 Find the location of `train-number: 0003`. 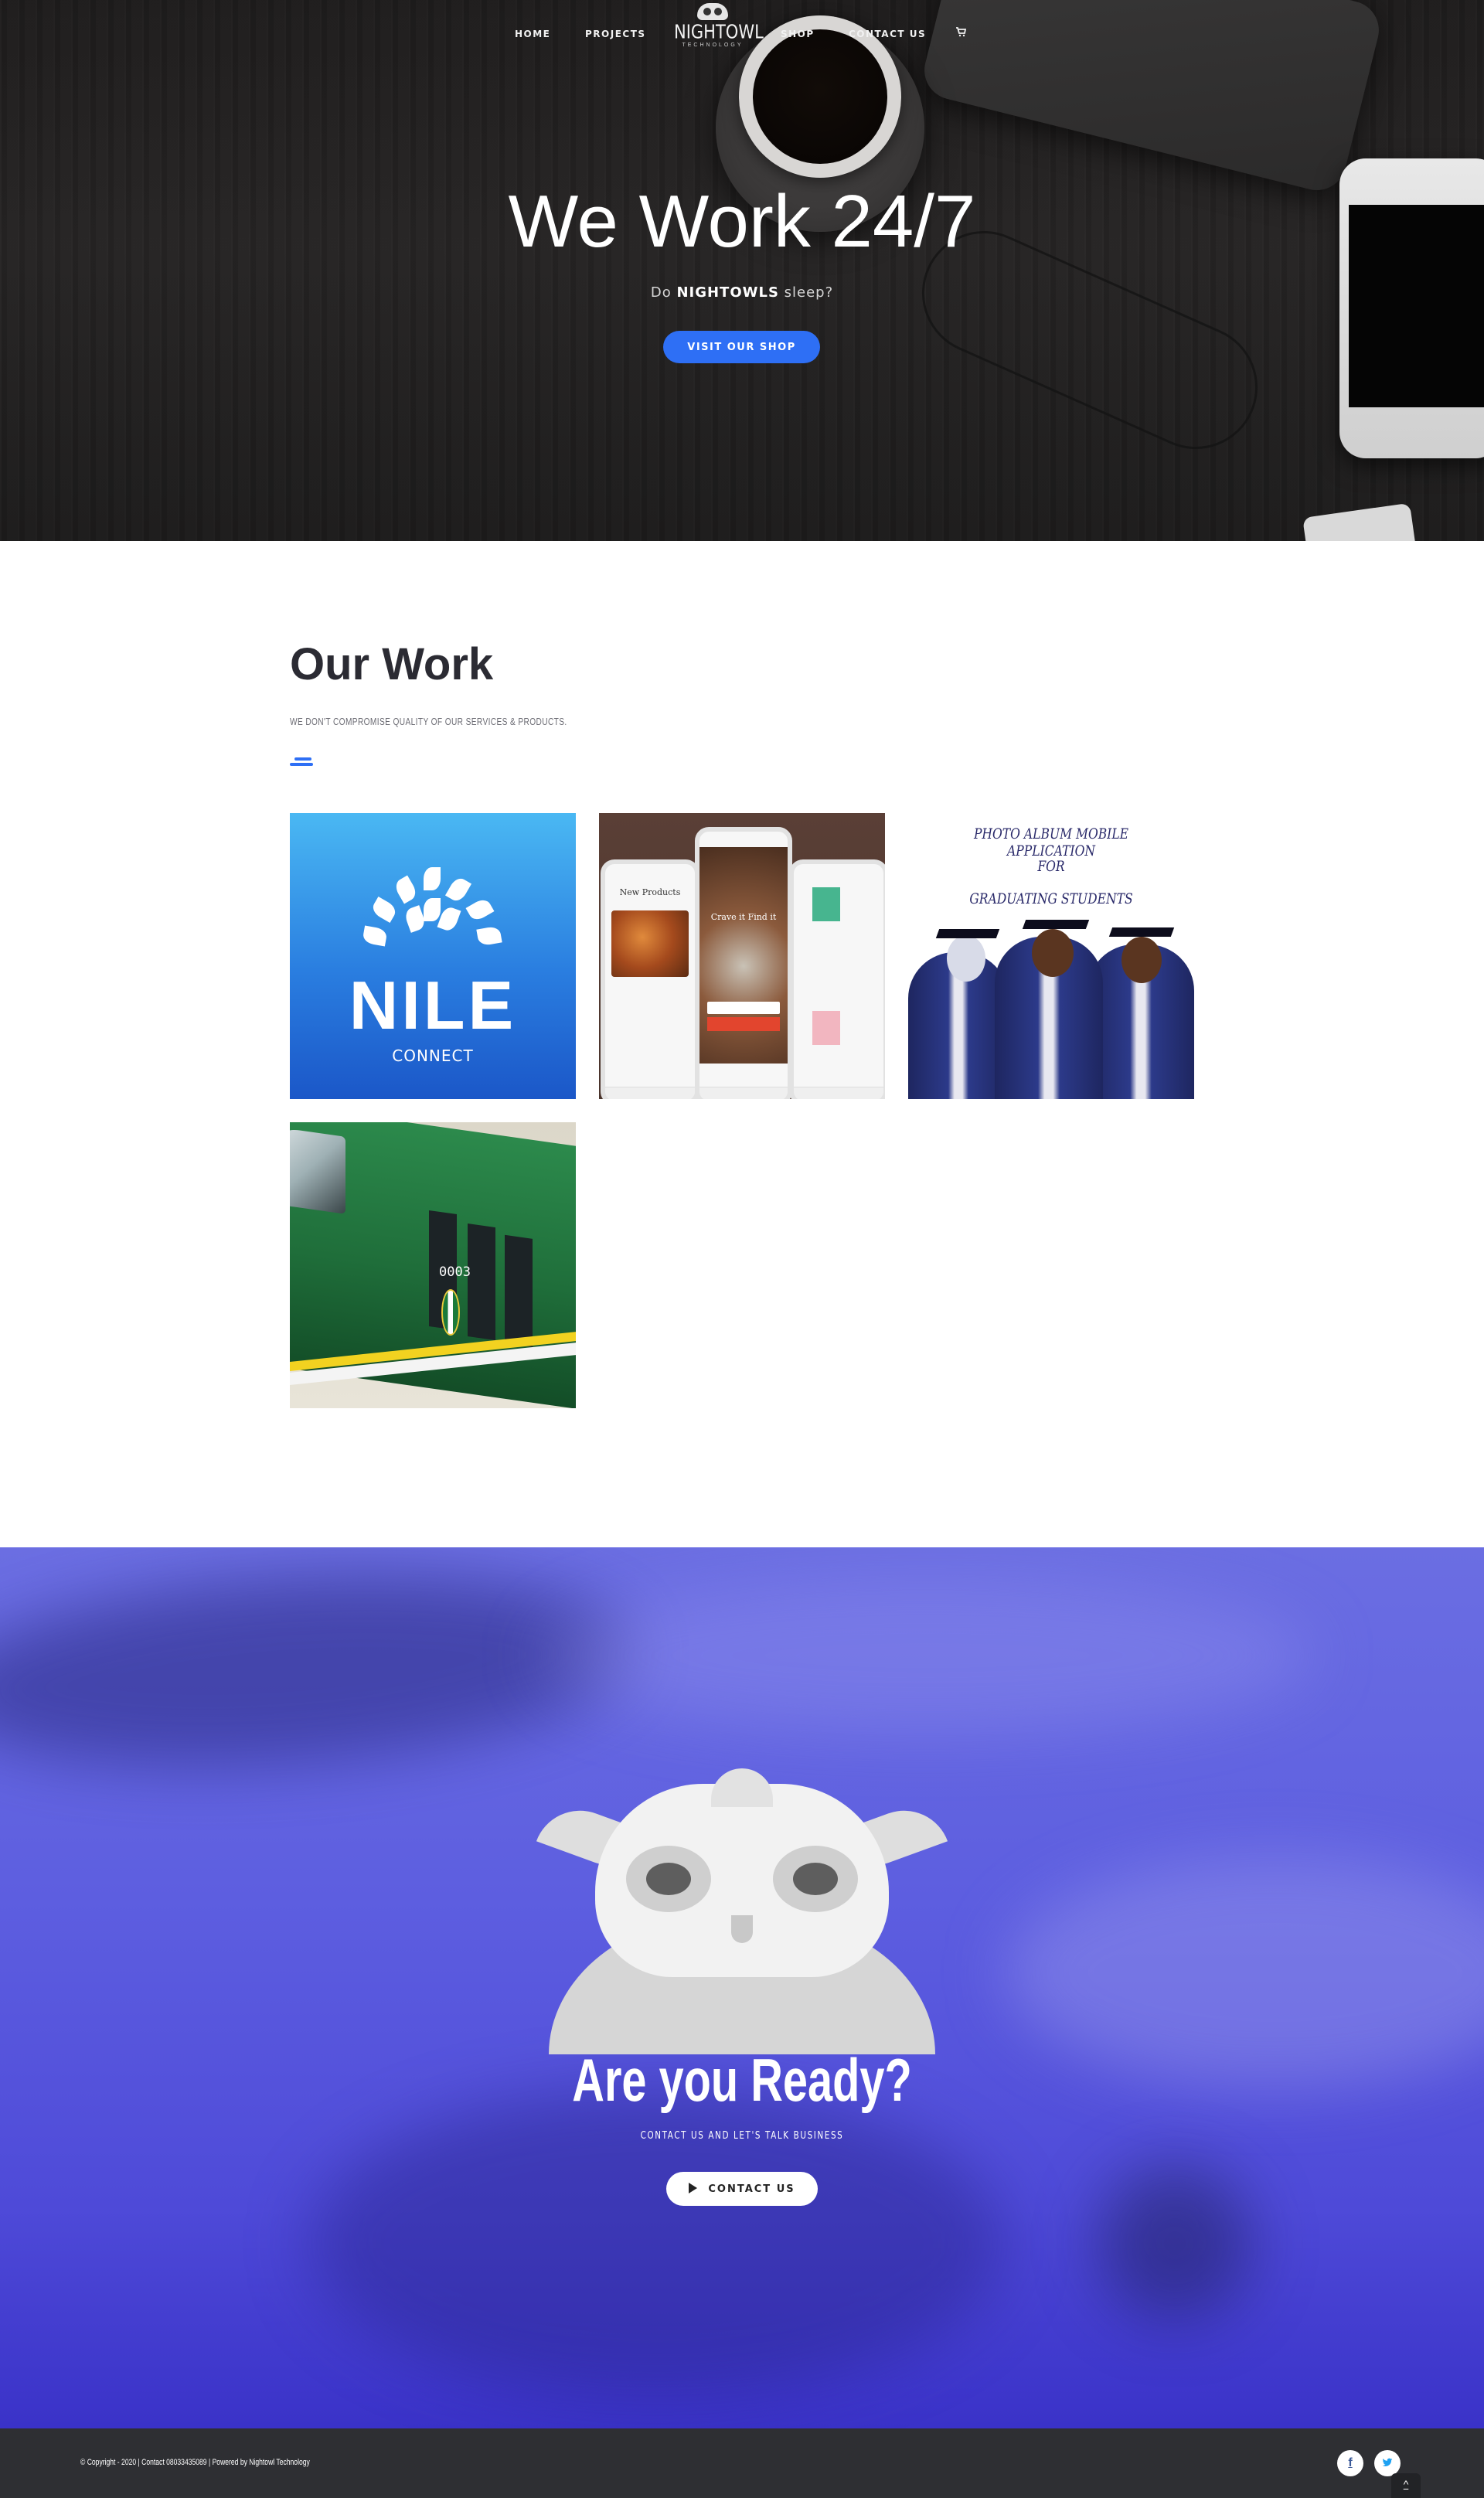

train-number: 0003 is located at coordinates (455, 1272).